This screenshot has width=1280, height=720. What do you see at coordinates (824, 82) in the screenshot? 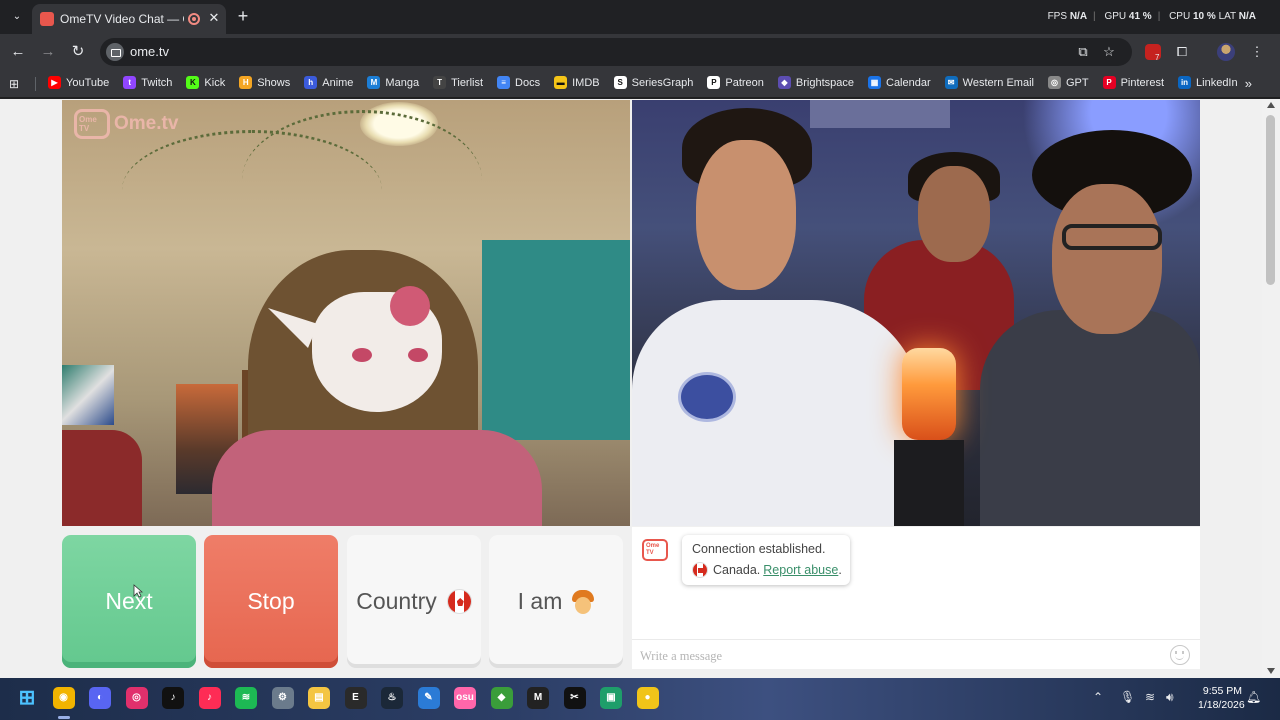
I see `bookmark-label: Brightspace` at bounding box center [824, 82].